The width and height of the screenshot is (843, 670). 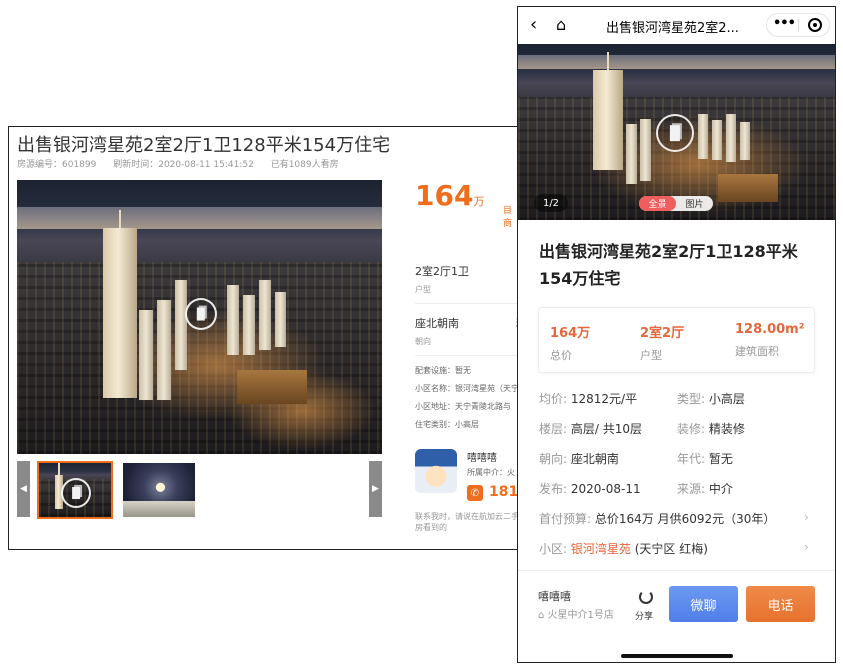 What do you see at coordinates (705, 459) in the screenshot?
I see `detail-row: 年代: 暂无` at bounding box center [705, 459].